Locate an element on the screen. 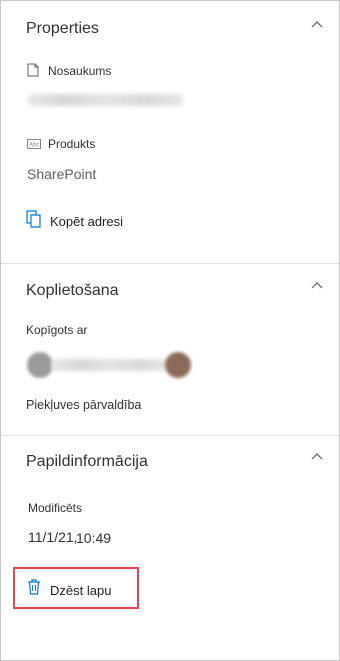  svg-text: Abc is located at coordinates (34, 146).